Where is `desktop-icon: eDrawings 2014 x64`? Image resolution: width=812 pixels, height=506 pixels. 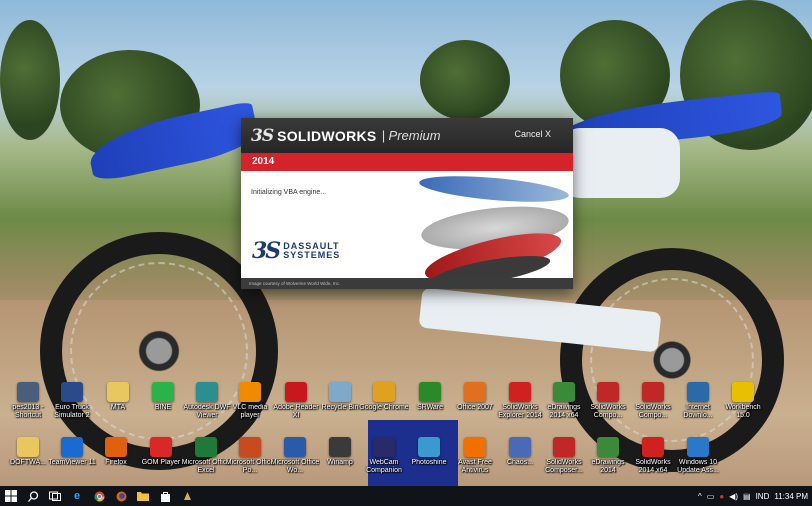
desktop-icon: eDrawings 2014 x64 is located at coordinates (564, 405).